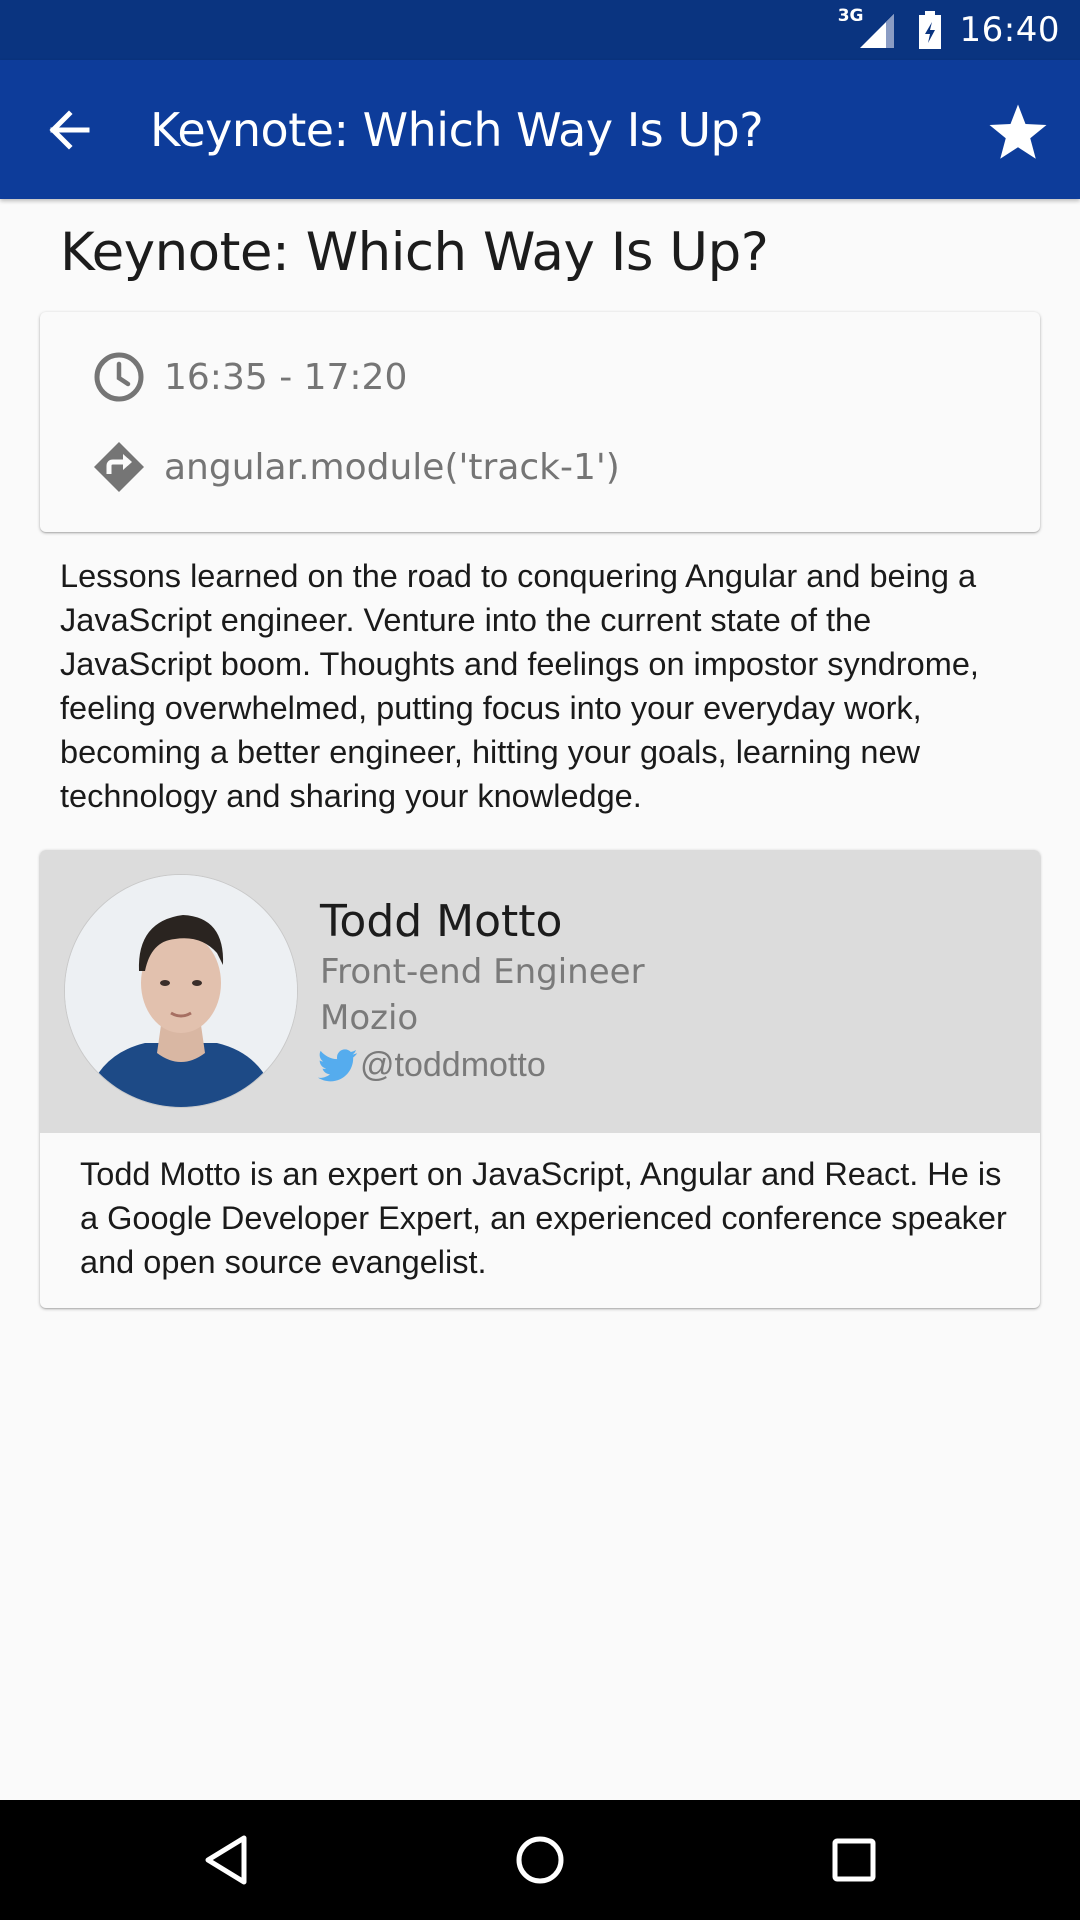  Describe the element at coordinates (181, 991) in the screenshot. I see `speaker-avatar` at that location.